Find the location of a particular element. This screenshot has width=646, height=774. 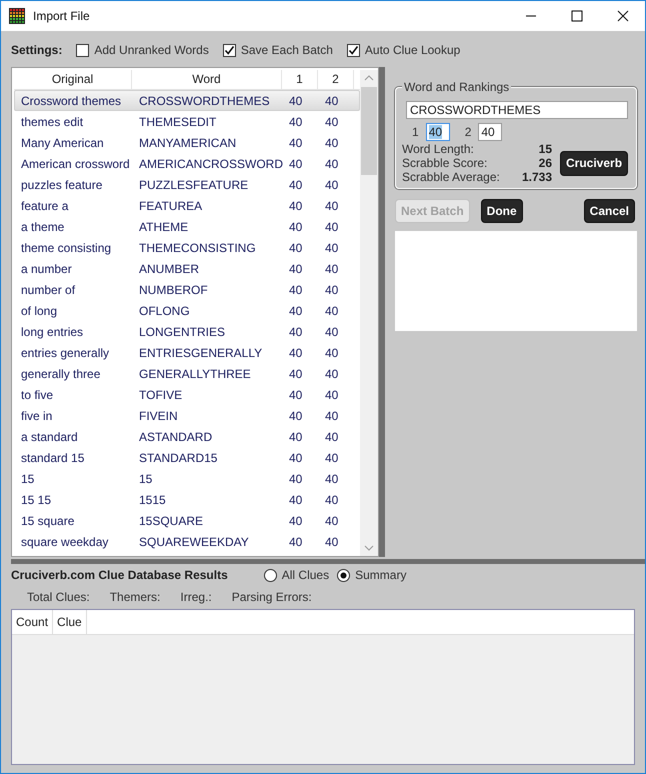

stat-label: Total Clues: is located at coordinates (58, 597).